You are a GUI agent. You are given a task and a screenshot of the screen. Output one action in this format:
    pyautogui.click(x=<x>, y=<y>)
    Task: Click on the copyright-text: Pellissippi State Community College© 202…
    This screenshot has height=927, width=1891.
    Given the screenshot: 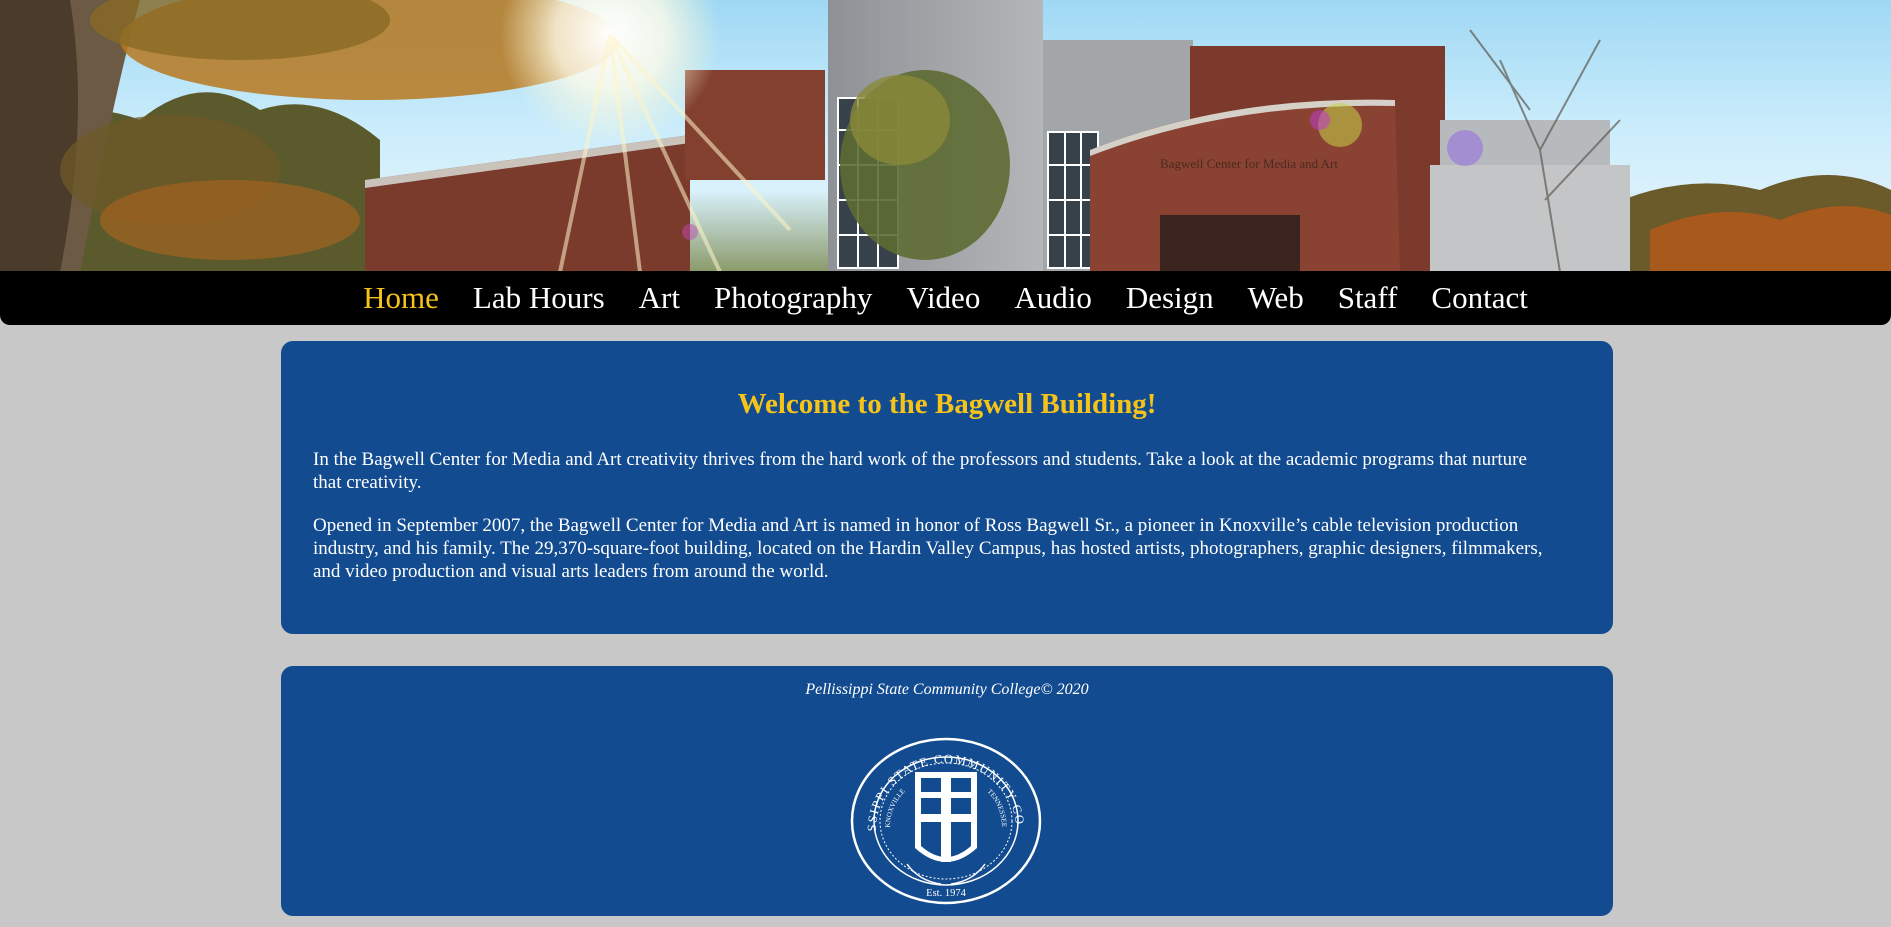 What is the action you would take?
    pyautogui.click(x=947, y=689)
    